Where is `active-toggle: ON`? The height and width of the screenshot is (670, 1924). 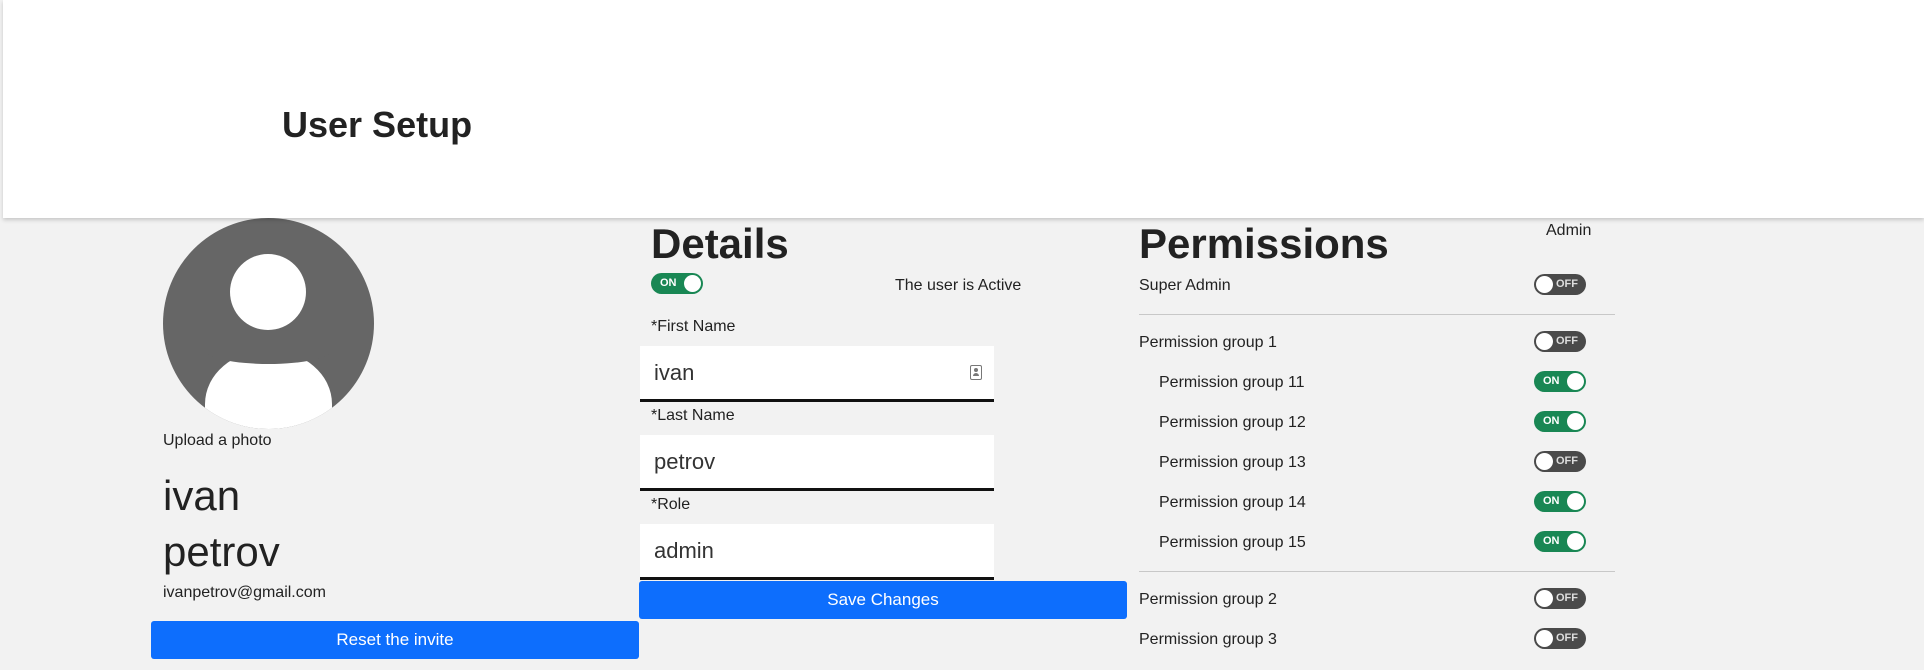 active-toggle: ON is located at coordinates (677, 283).